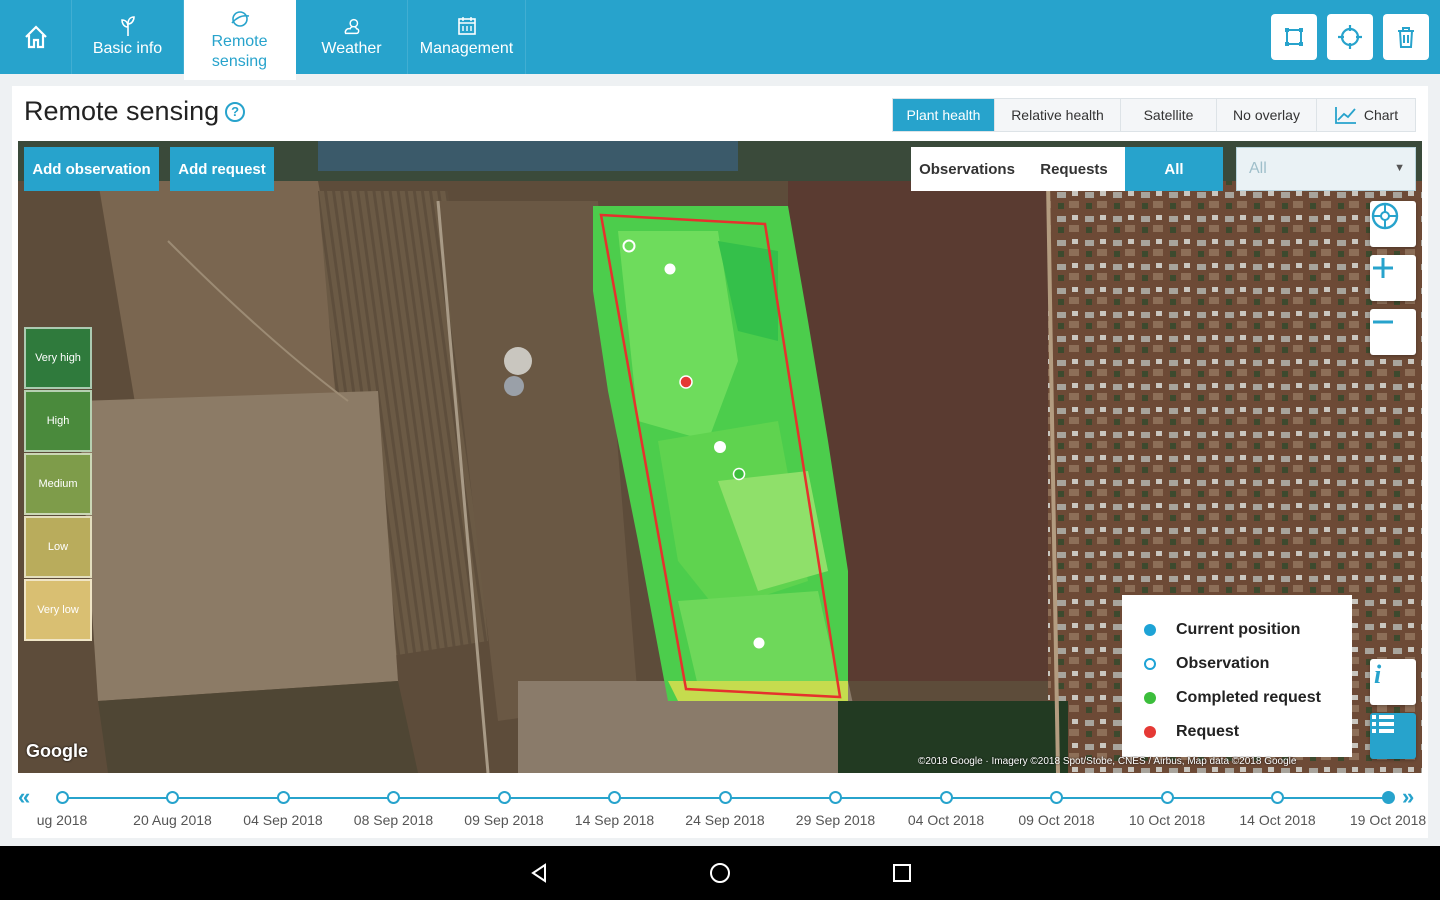 The image size is (1440, 900). I want to click on timeline-date-label: 09 Oct 2018, so click(1056, 820).